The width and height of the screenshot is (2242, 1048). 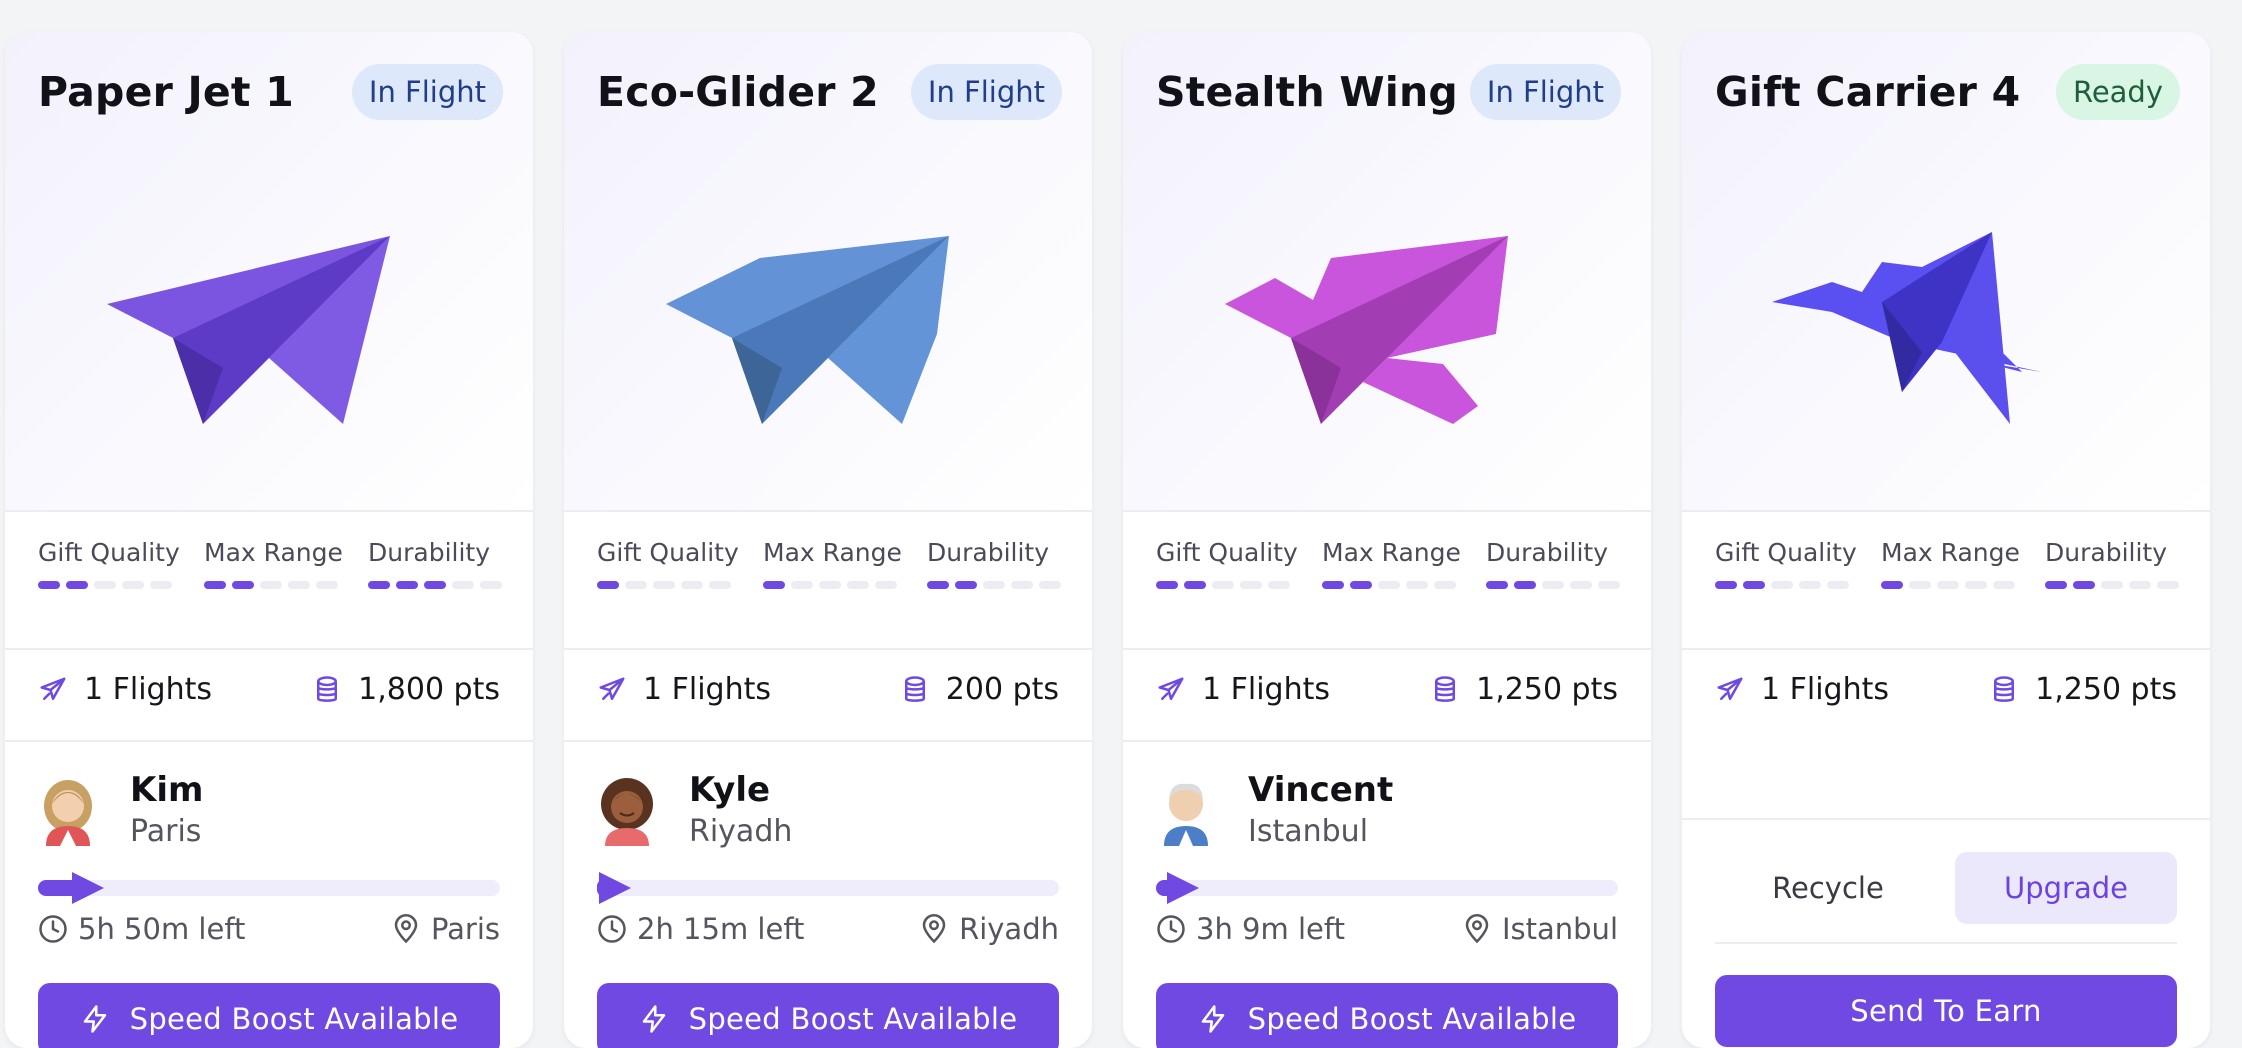 I want to click on owner-info: Kyle Riyadh, so click(x=828, y=815).